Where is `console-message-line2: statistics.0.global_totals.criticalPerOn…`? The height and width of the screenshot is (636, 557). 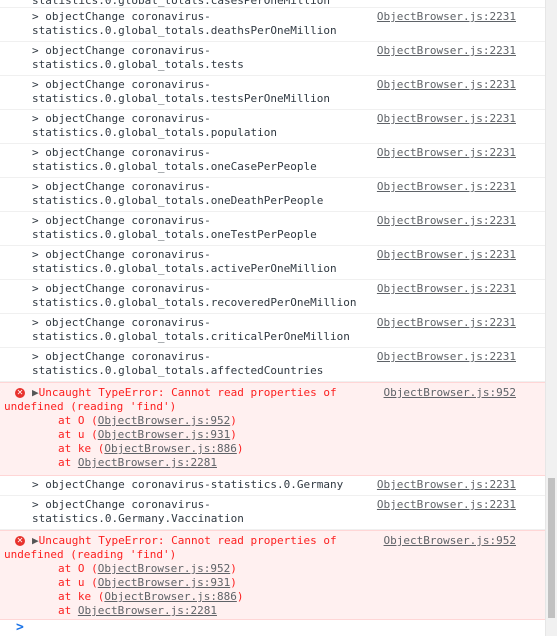 console-message-line2: statistics.0.global_totals.criticalPerOn… is located at coordinates (191, 336).